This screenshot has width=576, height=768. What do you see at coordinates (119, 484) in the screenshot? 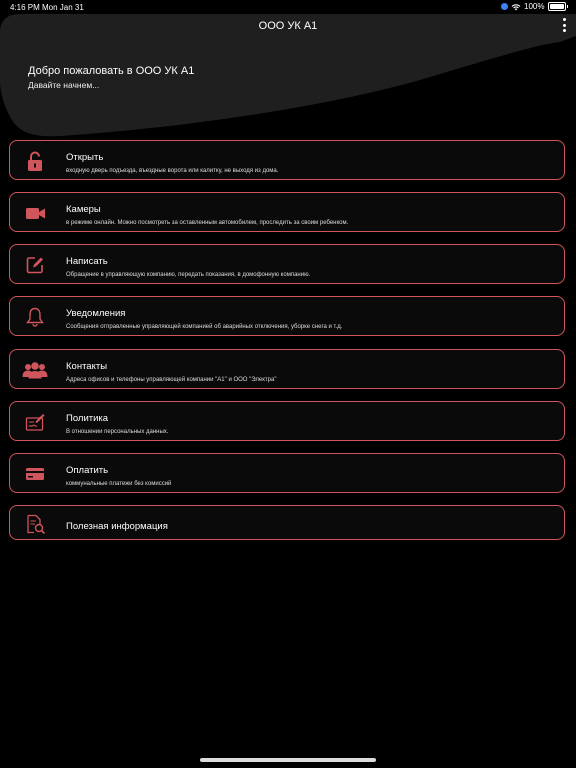
I see `menu-item-description: коммунальные платежи без комиссий` at bounding box center [119, 484].